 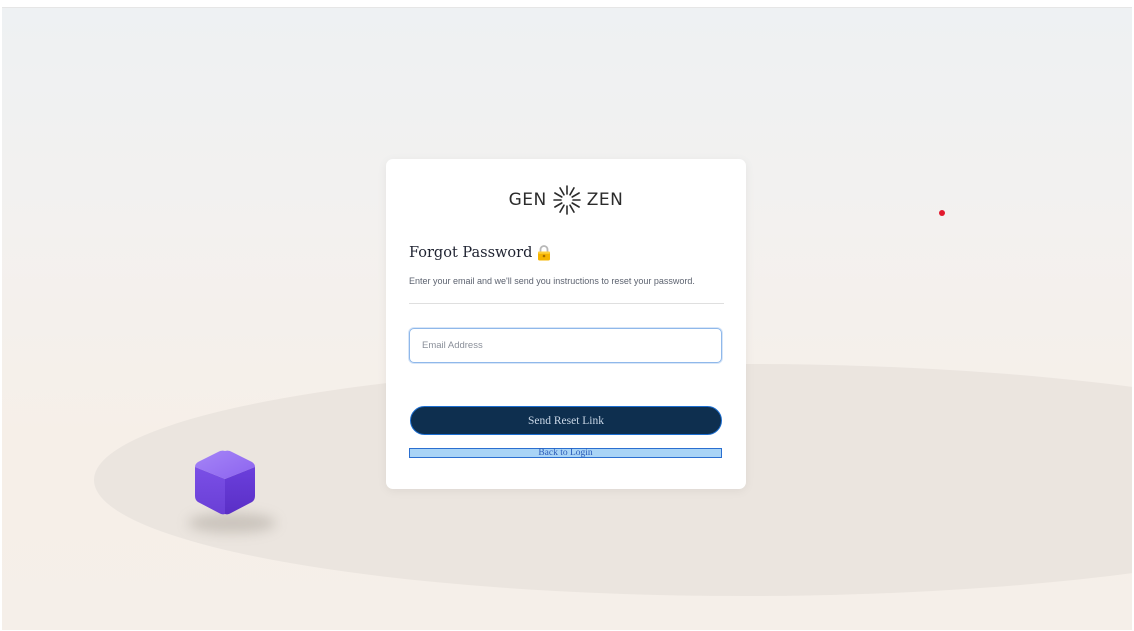 What do you see at coordinates (471, 253) in the screenshot?
I see `page-title: Forgot Password` at bounding box center [471, 253].